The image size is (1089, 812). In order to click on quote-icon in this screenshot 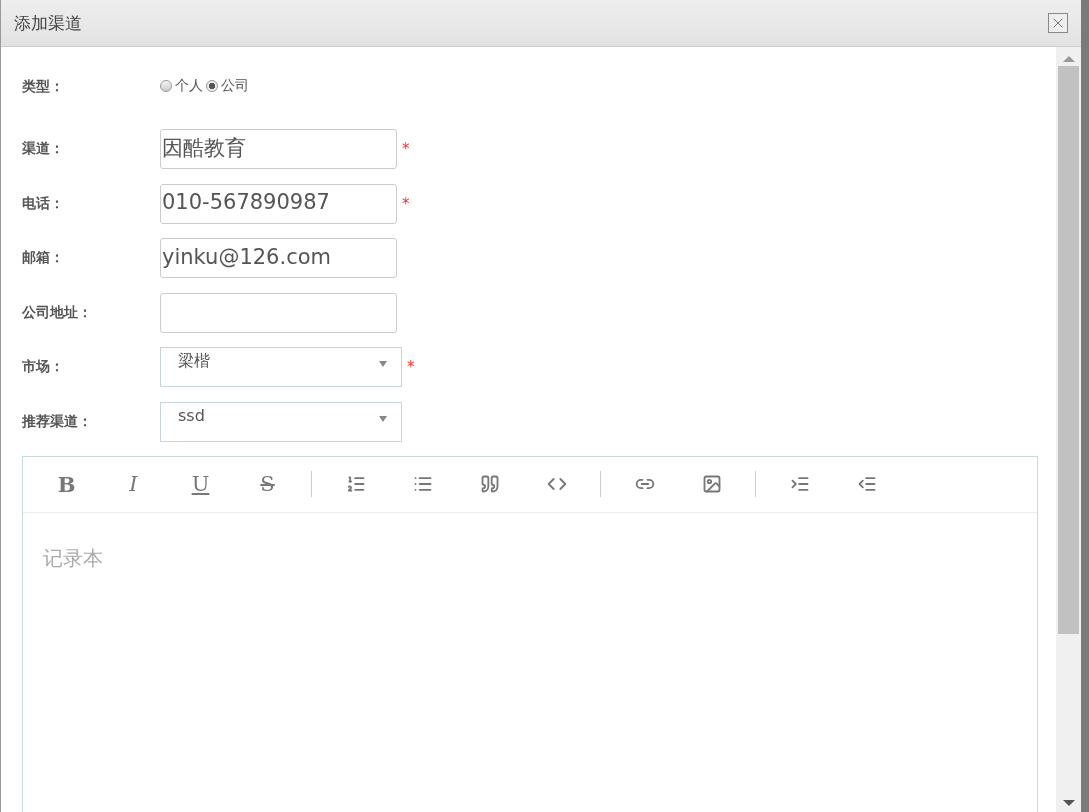, I will do `click(489, 484)`.